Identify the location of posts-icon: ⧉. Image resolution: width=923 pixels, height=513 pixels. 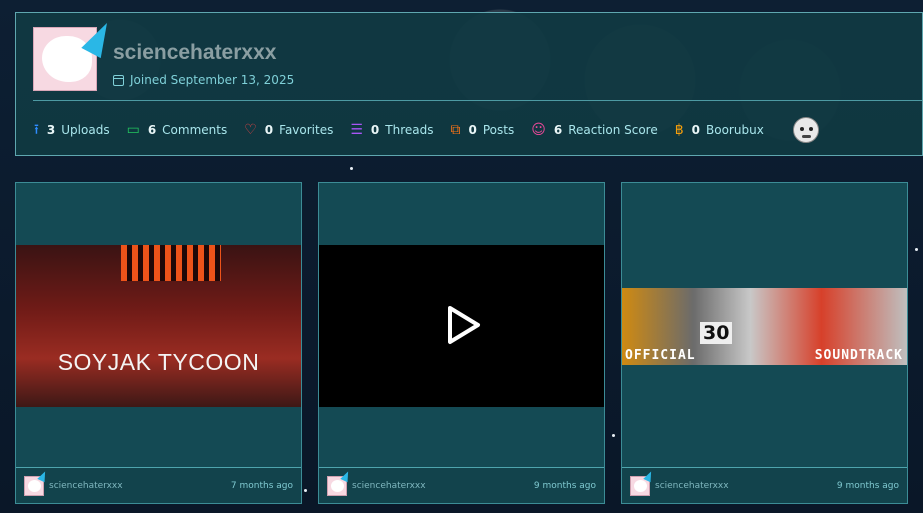
(455, 130).